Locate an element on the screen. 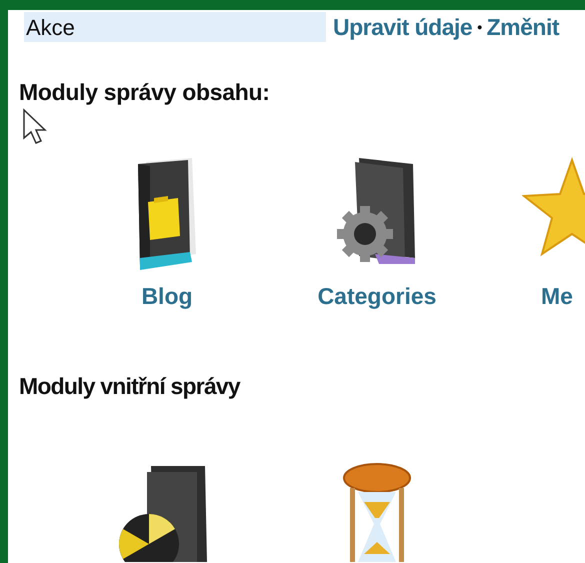  nav-link: Upravit údaje is located at coordinates (402, 27).